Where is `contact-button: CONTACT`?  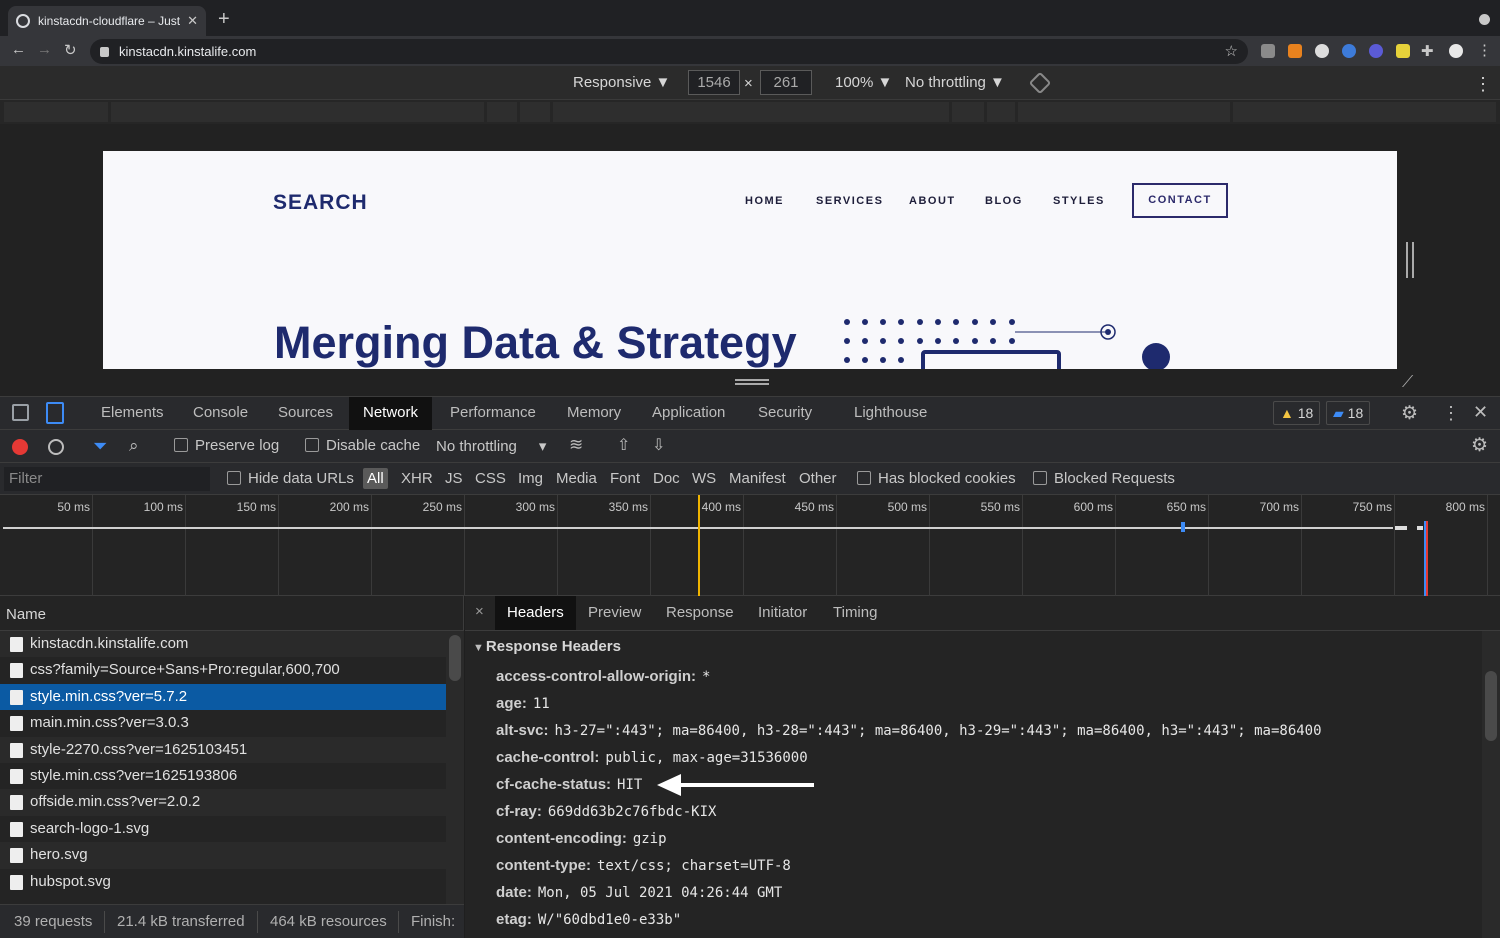 contact-button: CONTACT is located at coordinates (1180, 200).